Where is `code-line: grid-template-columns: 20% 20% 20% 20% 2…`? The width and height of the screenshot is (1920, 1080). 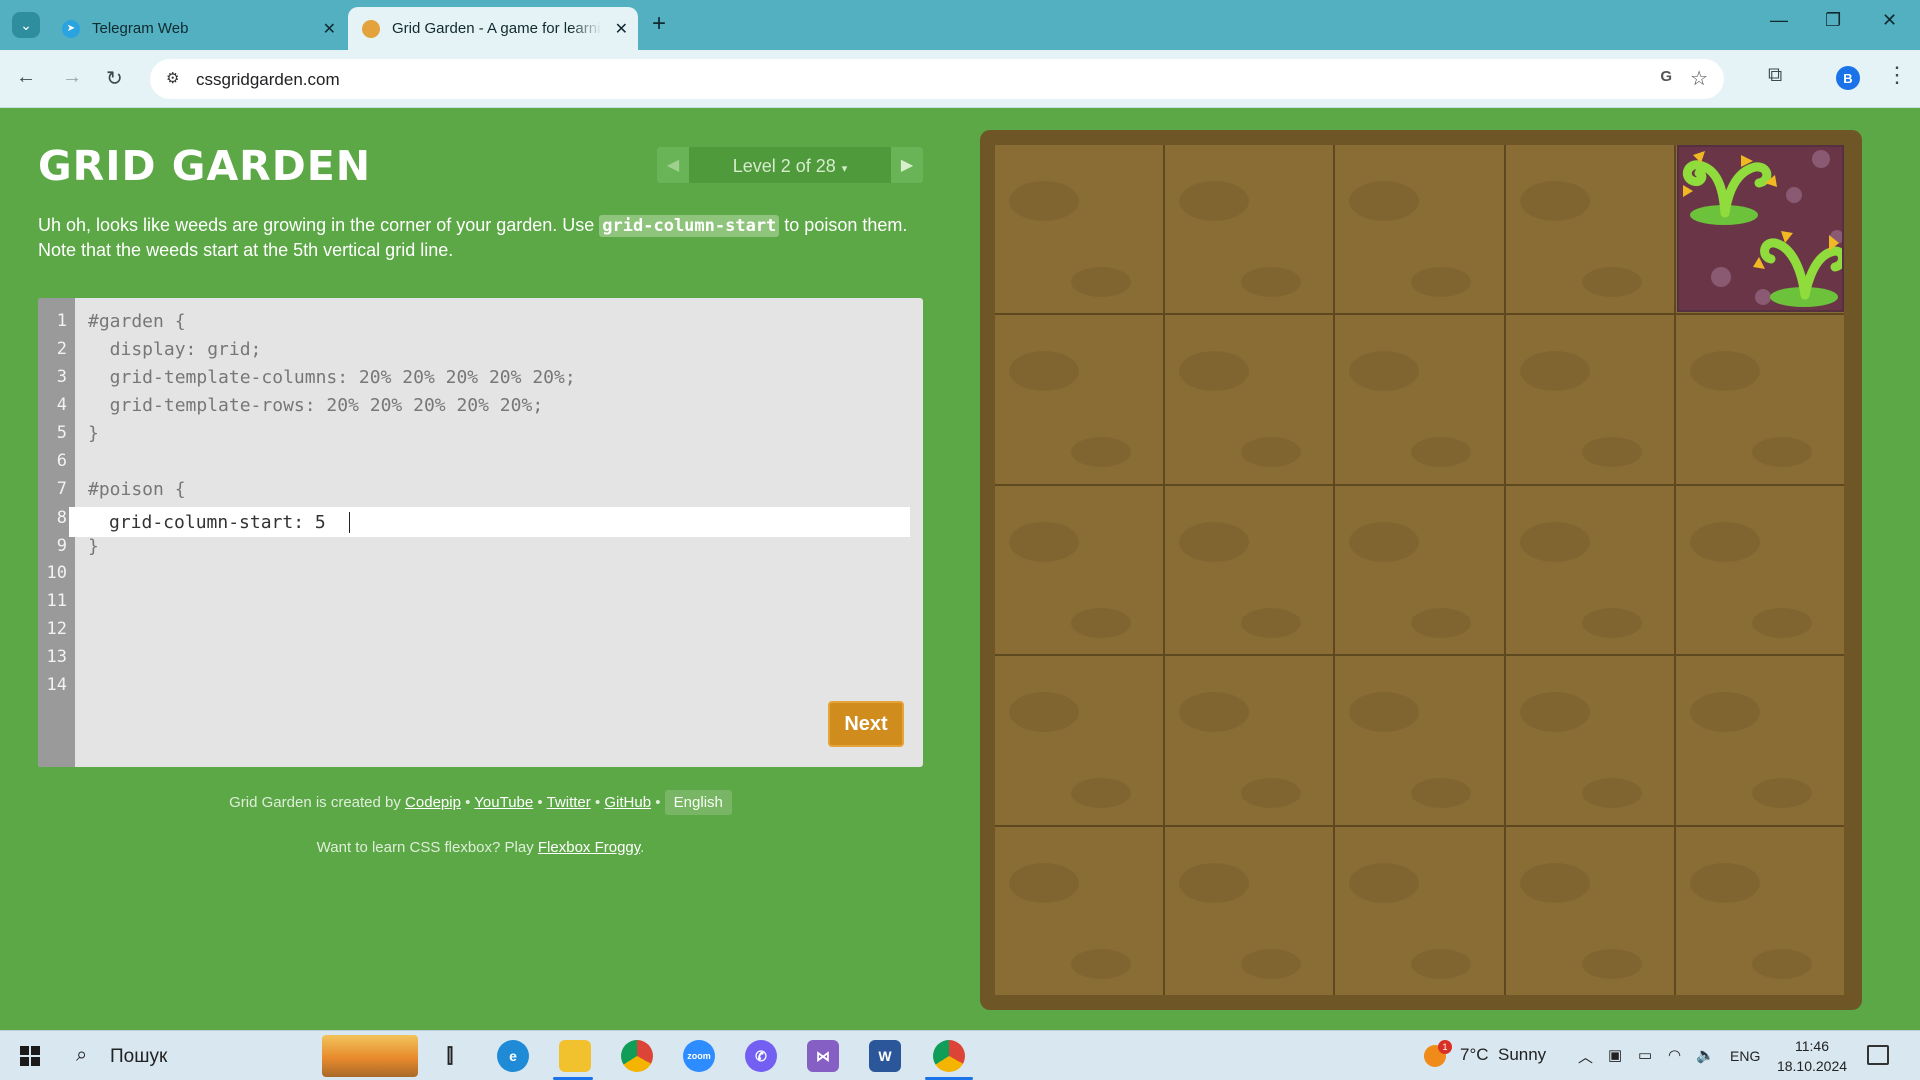
code-line: grid-template-columns: 20% 20% 20% 20% 2… is located at coordinates (332, 377).